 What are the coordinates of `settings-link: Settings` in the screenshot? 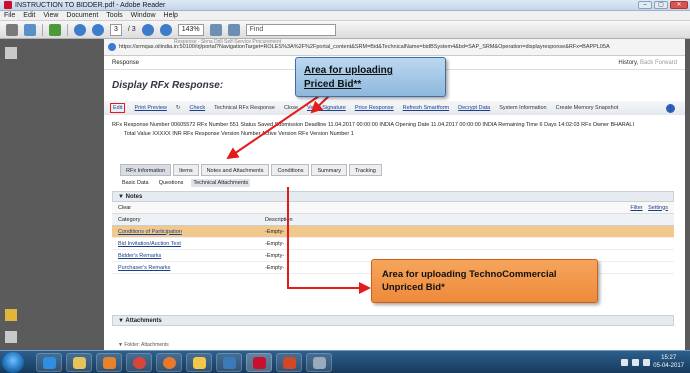 It's located at (658, 208).